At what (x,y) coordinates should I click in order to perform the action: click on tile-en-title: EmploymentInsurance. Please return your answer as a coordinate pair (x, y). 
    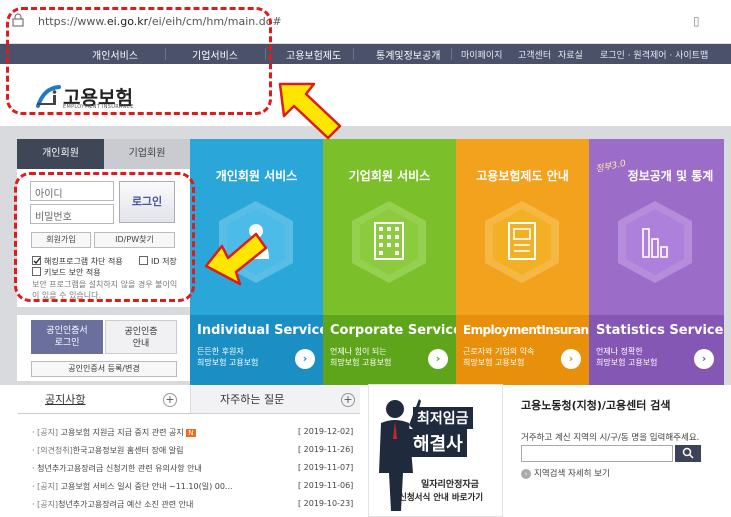
    Looking at the image, I should click on (533, 330).